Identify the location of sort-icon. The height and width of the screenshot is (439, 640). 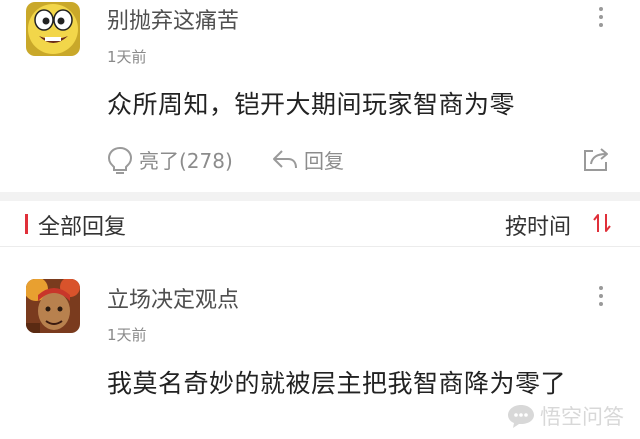
(602, 225).